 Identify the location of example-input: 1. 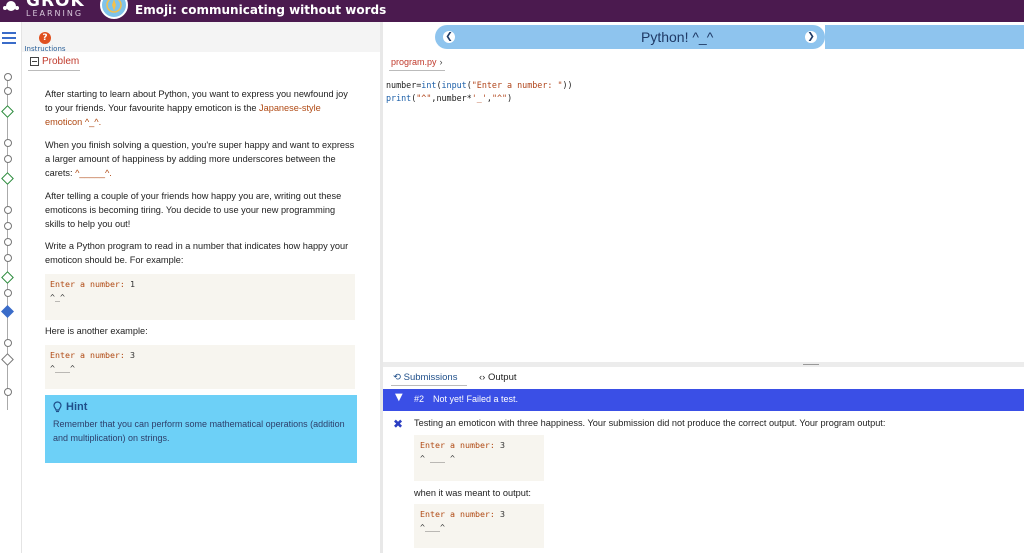
(132, 284).